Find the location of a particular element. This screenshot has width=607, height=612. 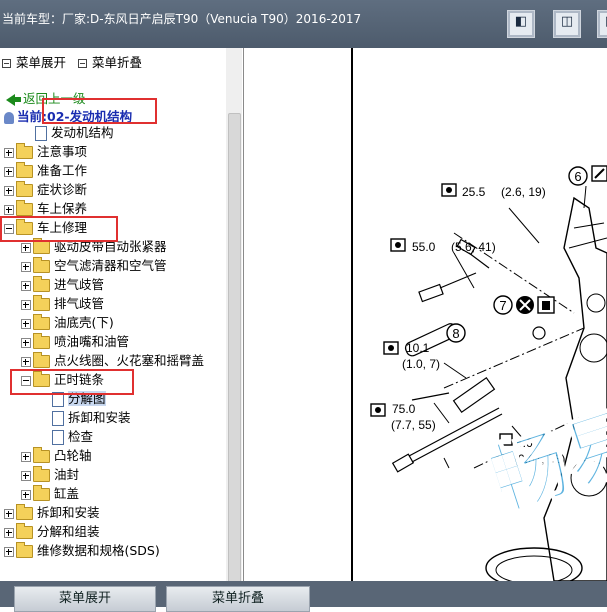

highlight-current is located at coordinates (99, 111).